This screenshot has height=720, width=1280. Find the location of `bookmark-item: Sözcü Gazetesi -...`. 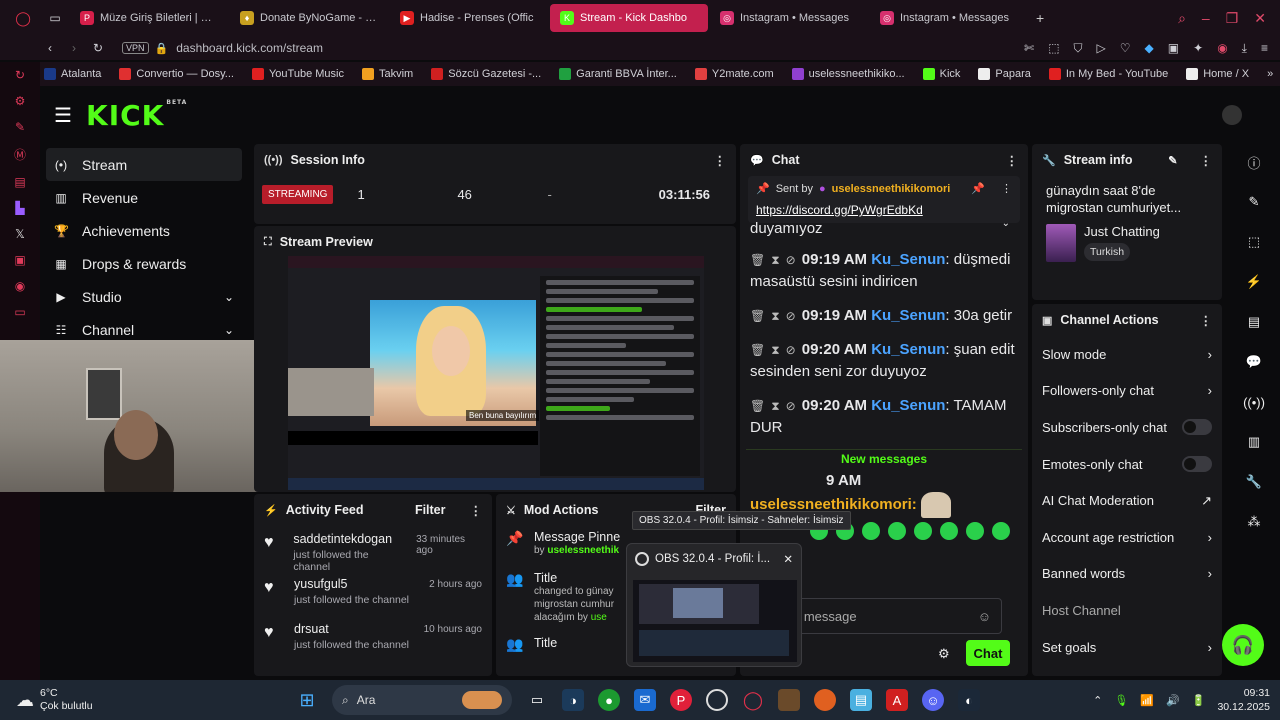

bookmark-item: Sözcü Gazetesi -... is located at coordinates (486, 74).